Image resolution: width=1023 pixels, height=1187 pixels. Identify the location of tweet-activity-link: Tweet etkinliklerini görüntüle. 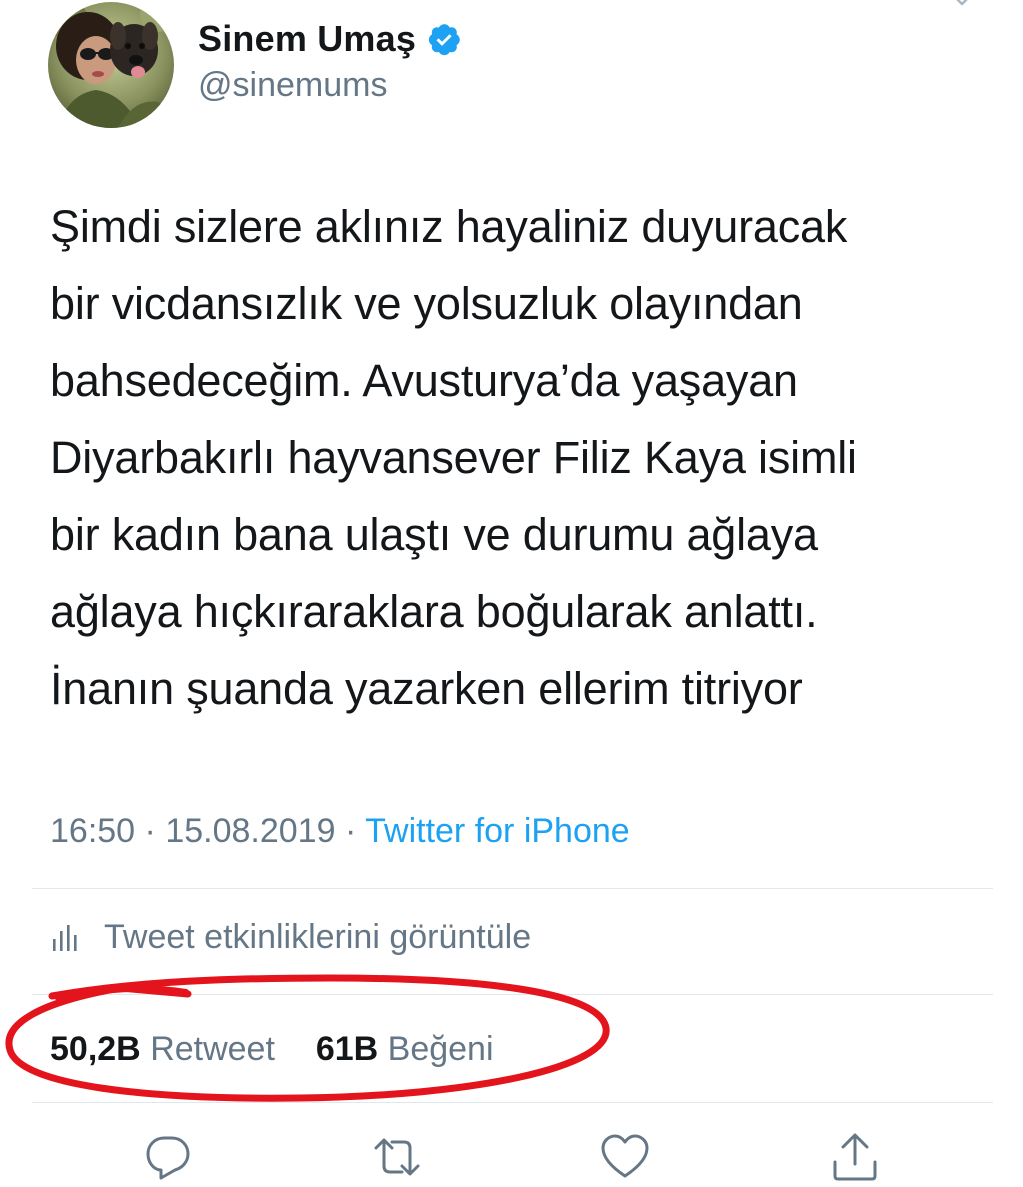
(290, 937).